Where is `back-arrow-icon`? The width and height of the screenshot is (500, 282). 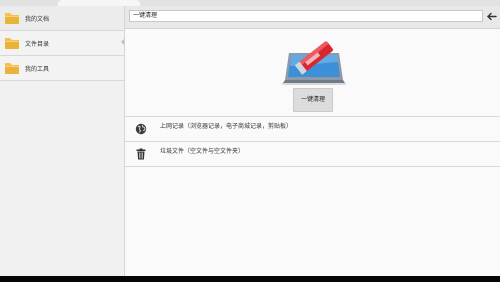 back-arrow-icon is located at coordinates (491, 16).